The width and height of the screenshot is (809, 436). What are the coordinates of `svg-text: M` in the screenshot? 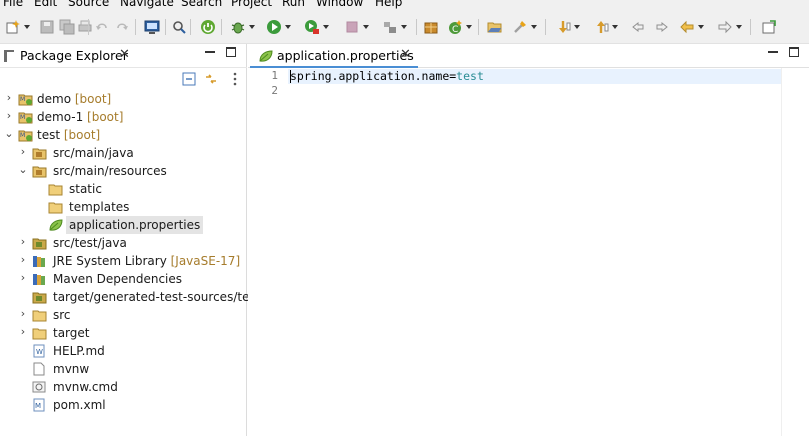 It's located at (22, 135).